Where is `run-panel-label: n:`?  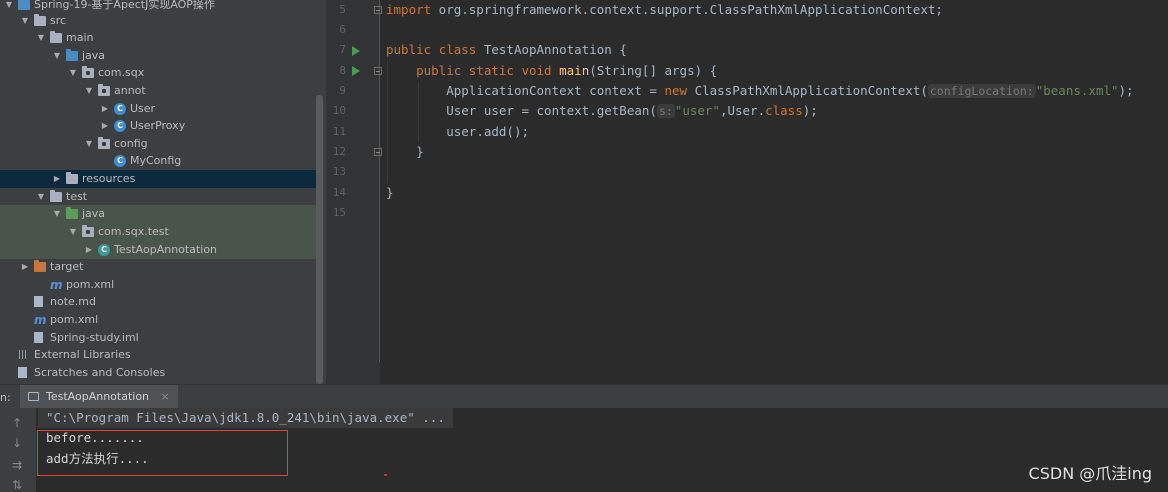 run-panel-label: n: is located at coordinates (5, 397).